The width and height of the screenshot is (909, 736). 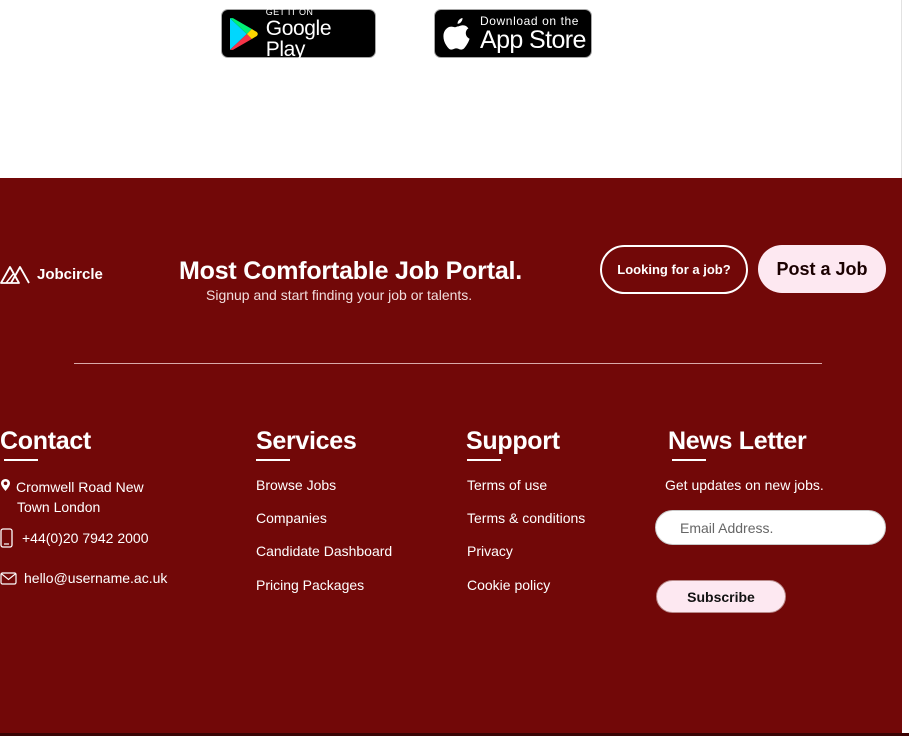 What do you see at coordinates (298, 38) in the screenshot?
I see `google-play-big-text: Google Play` at bounding box center [298, 38].